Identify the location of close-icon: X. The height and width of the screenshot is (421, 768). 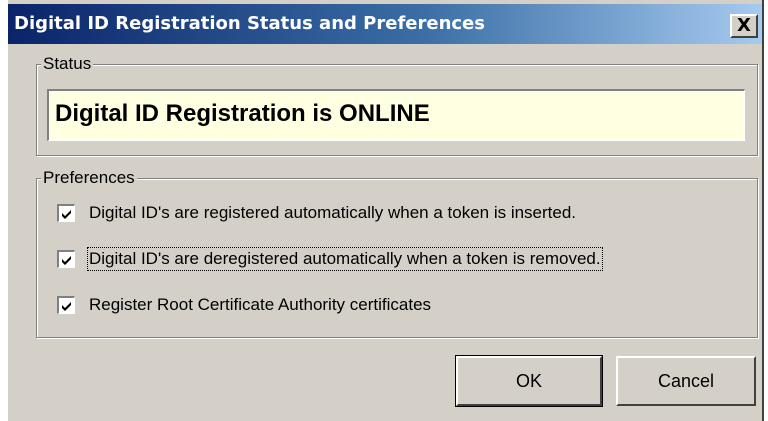
(744, 25).